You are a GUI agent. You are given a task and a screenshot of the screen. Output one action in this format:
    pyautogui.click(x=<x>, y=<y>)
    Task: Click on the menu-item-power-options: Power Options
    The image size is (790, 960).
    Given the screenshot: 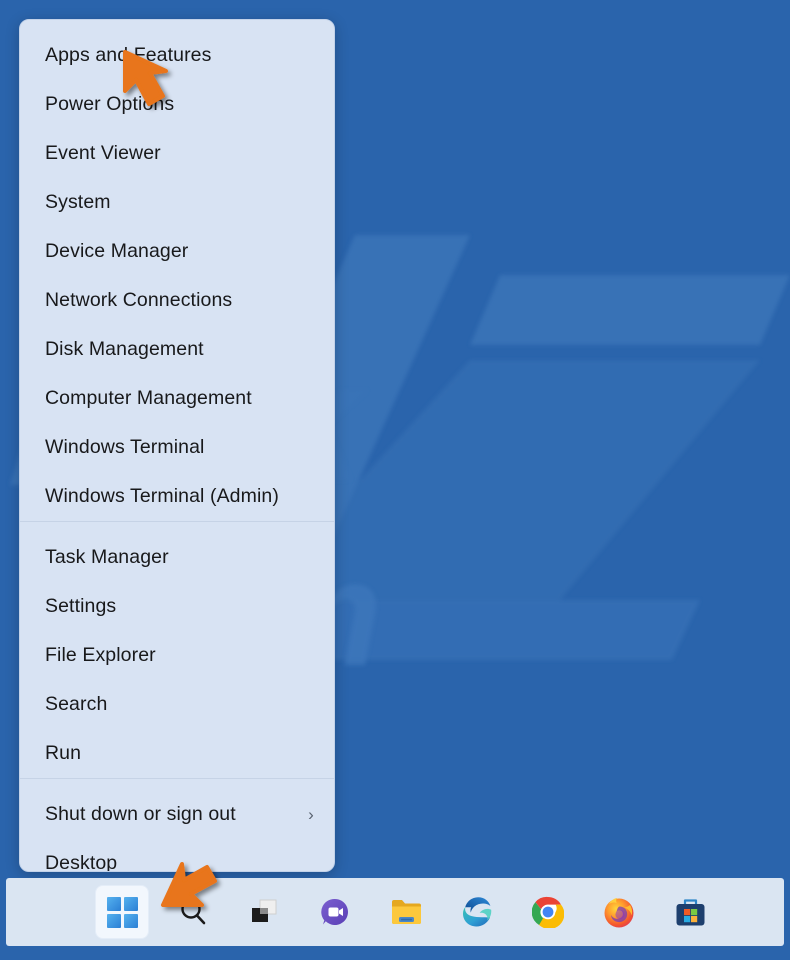 What is the action you would take?
    pyautogui.click(x=177, y=104)
    